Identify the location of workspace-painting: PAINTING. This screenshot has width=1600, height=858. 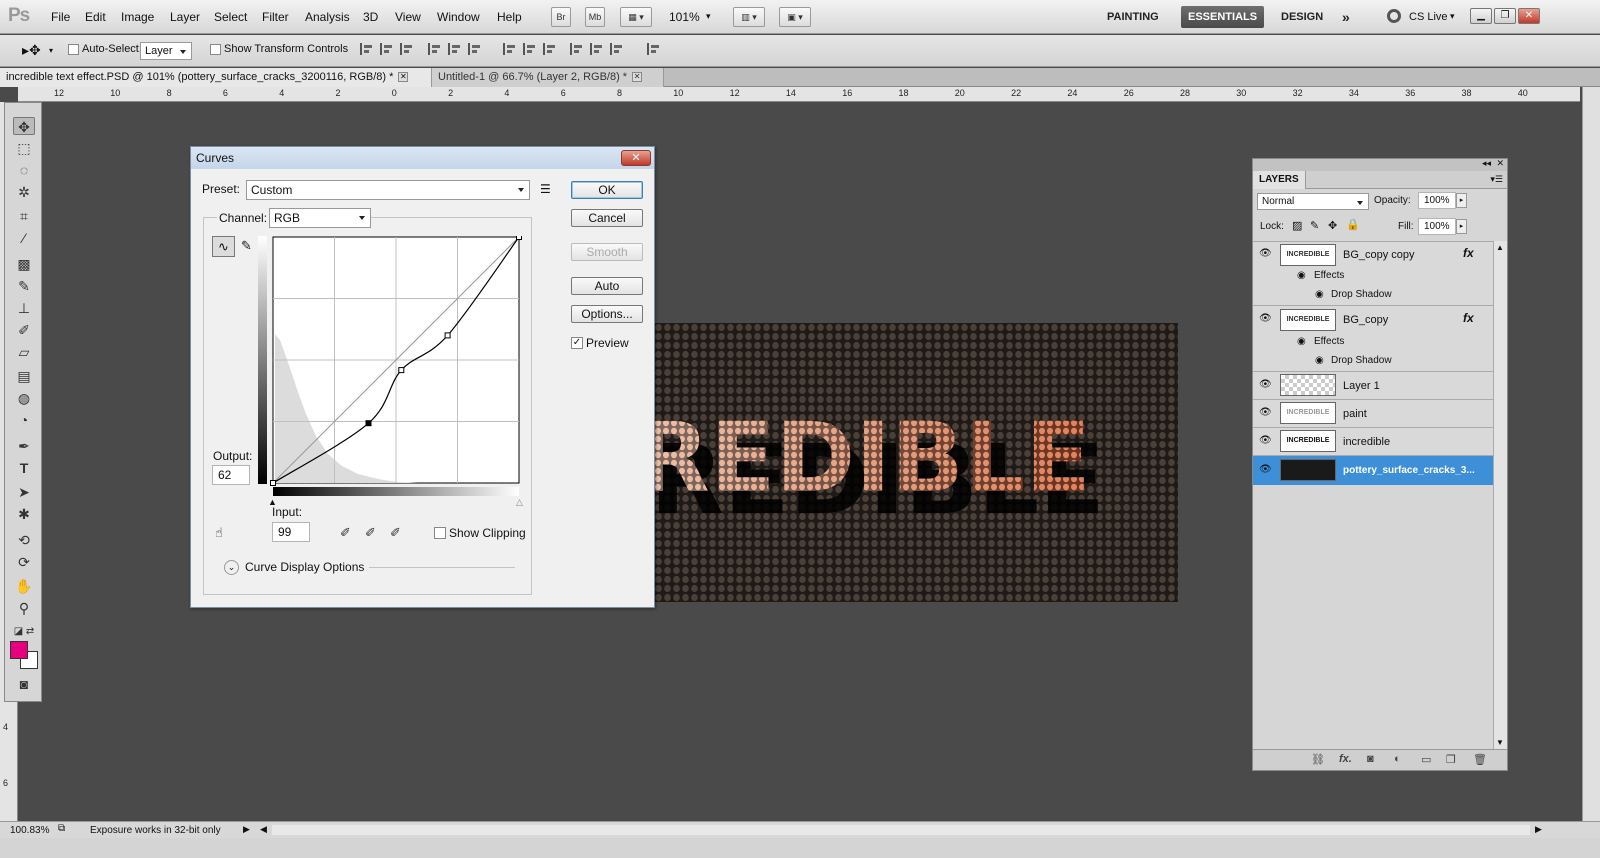
(1133, 17).